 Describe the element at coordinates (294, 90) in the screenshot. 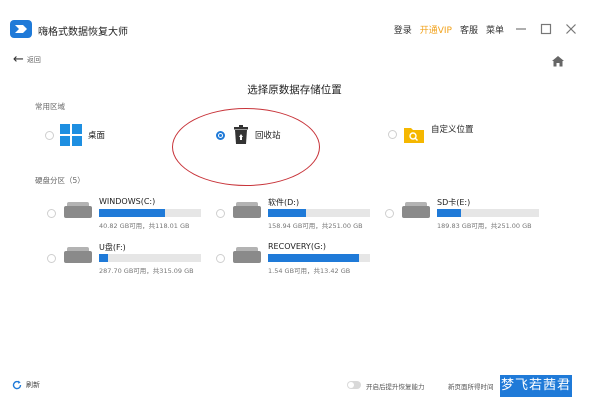

I see `page-title: 选择原数据存储位置` at that location.